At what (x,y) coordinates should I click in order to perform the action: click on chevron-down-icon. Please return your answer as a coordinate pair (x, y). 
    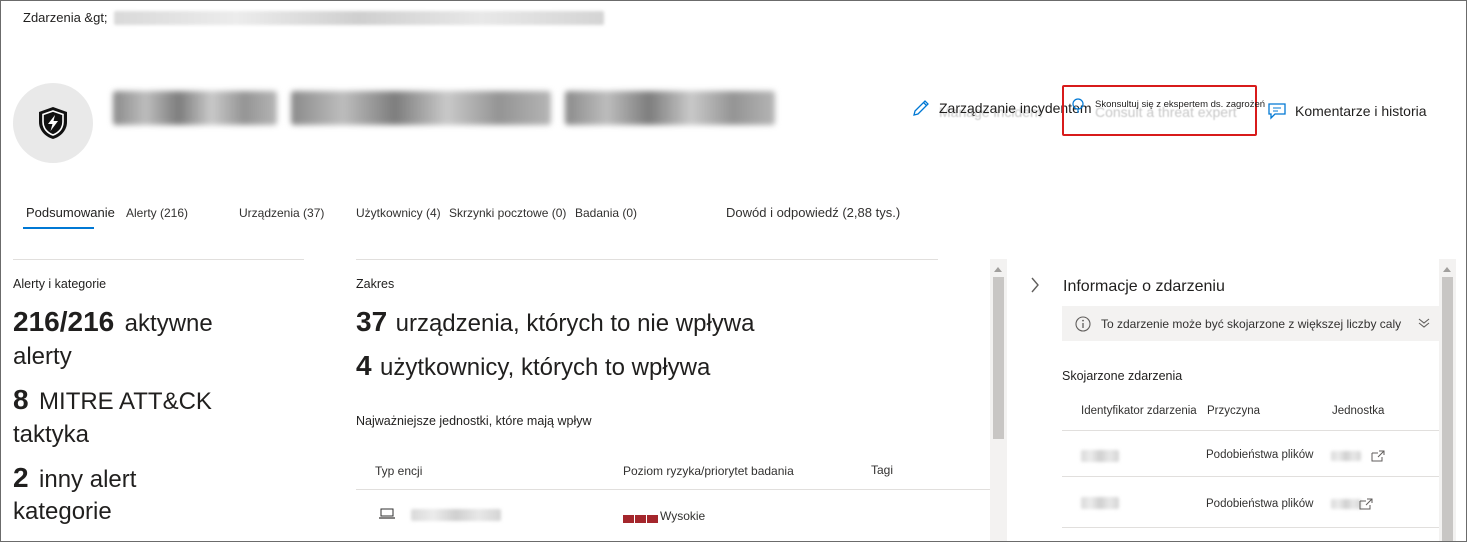
    Looking at the image, I should click on (1424, 323).